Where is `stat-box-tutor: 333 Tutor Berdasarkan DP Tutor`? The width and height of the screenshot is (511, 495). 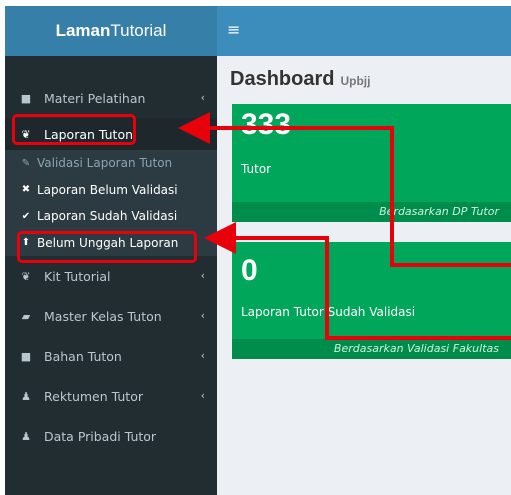
stat-box-tutor: 333 Tutor Berdasarkan DP Tutor is located at coordinates (371, 163).